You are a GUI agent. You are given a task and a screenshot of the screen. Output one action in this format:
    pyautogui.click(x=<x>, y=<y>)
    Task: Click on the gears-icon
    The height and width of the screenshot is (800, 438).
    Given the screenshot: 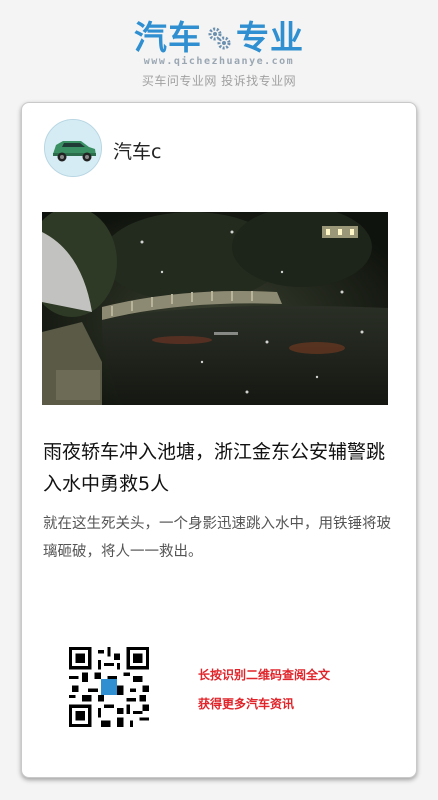 What is the action you would take?
    pyautogui.click(x=219, y=38)
    